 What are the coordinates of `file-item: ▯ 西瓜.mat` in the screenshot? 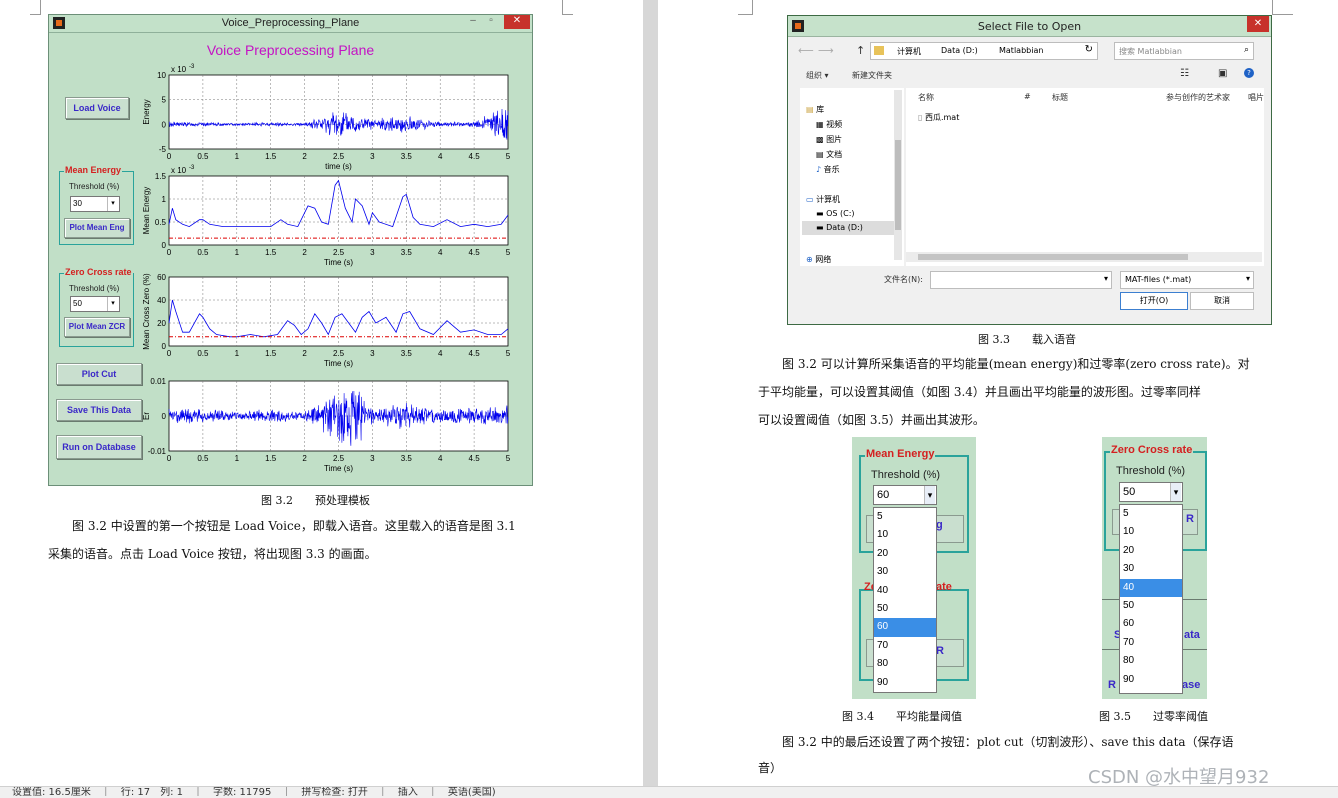 It's located at (938, 117).